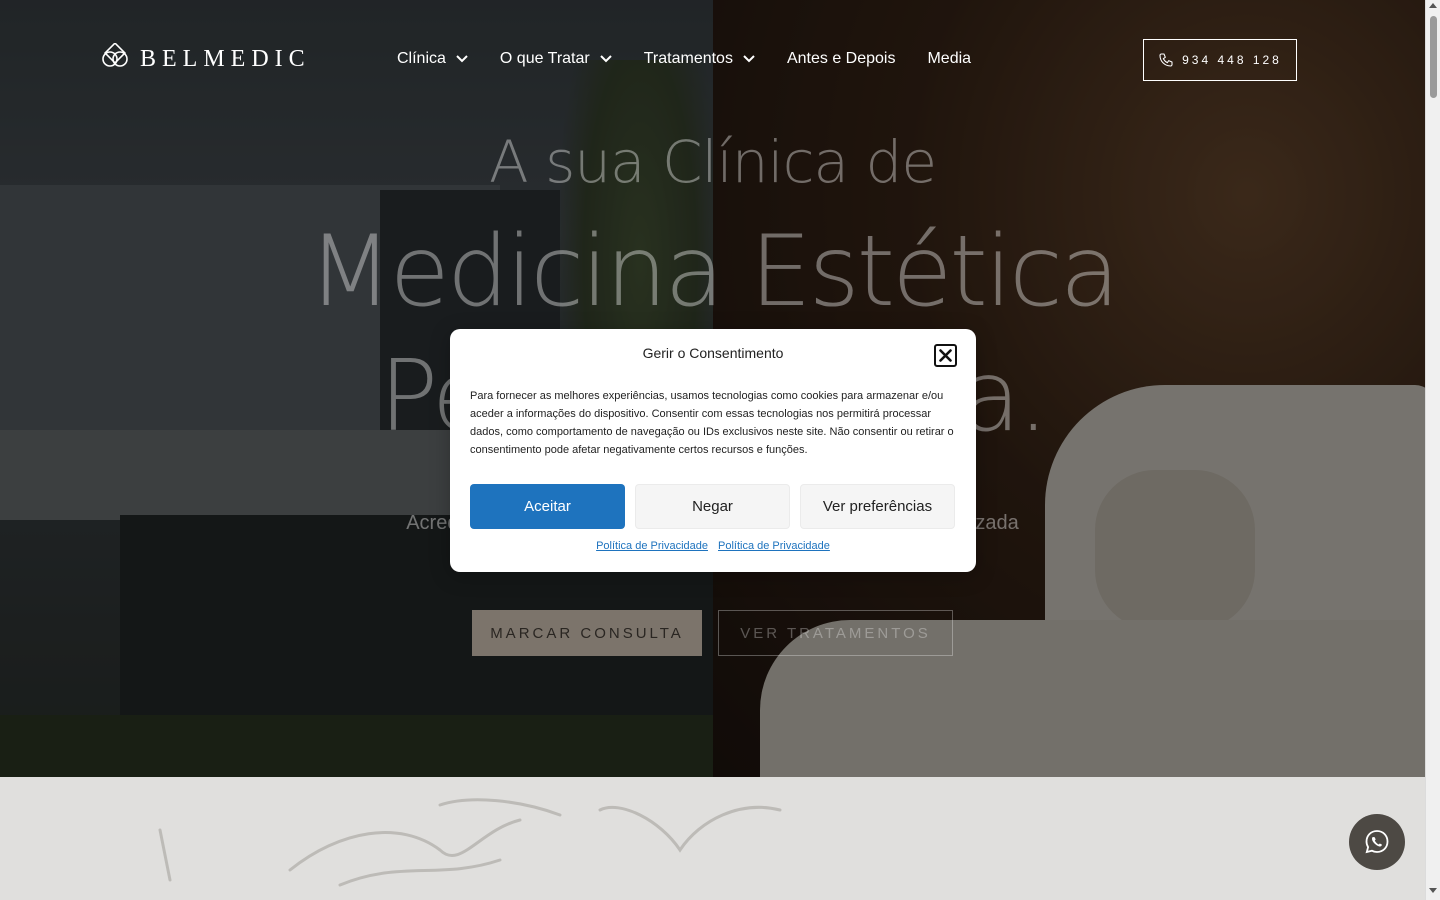 Image resolution: width=1440 pixels, height=900 pixels. Describe the element at coordinates (712, 506) in the screenshot. I see `deny-button: Negar` at that location.